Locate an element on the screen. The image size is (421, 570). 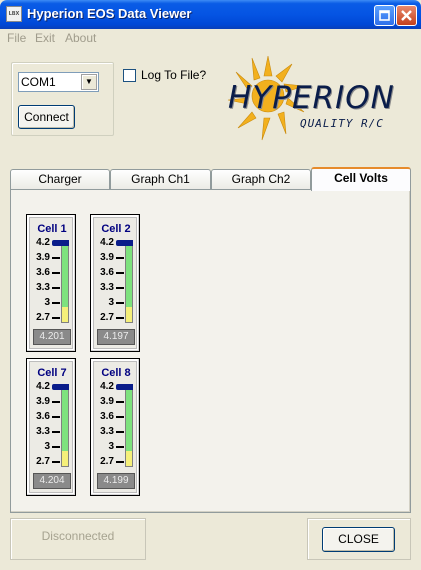
cell-widget: Cell 7 4.2 3.9 3.6 3.3 3 2.7 4.204 is located at coordinates (51, 427).